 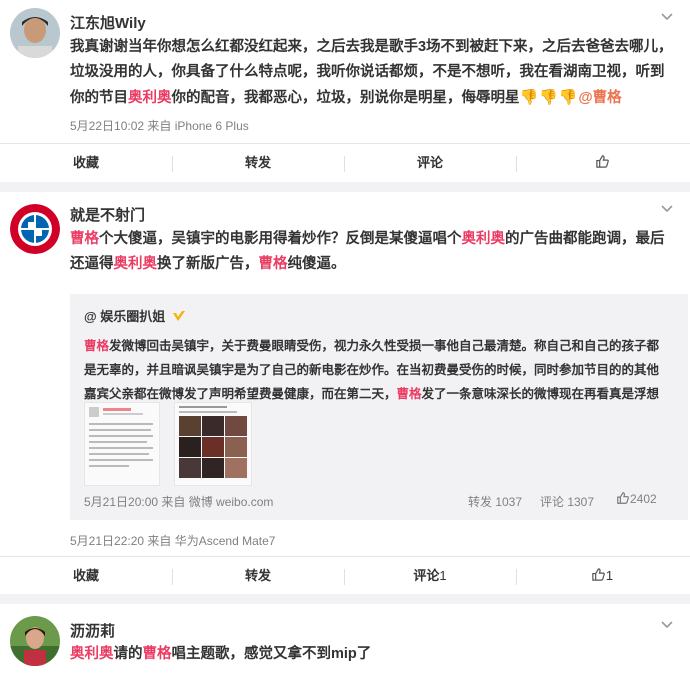 What do you see at coordinates (549, 97) in the screenshot?
I see `thumbs-down-emoji: 👎👎👎` at bounding box center [549, 97].